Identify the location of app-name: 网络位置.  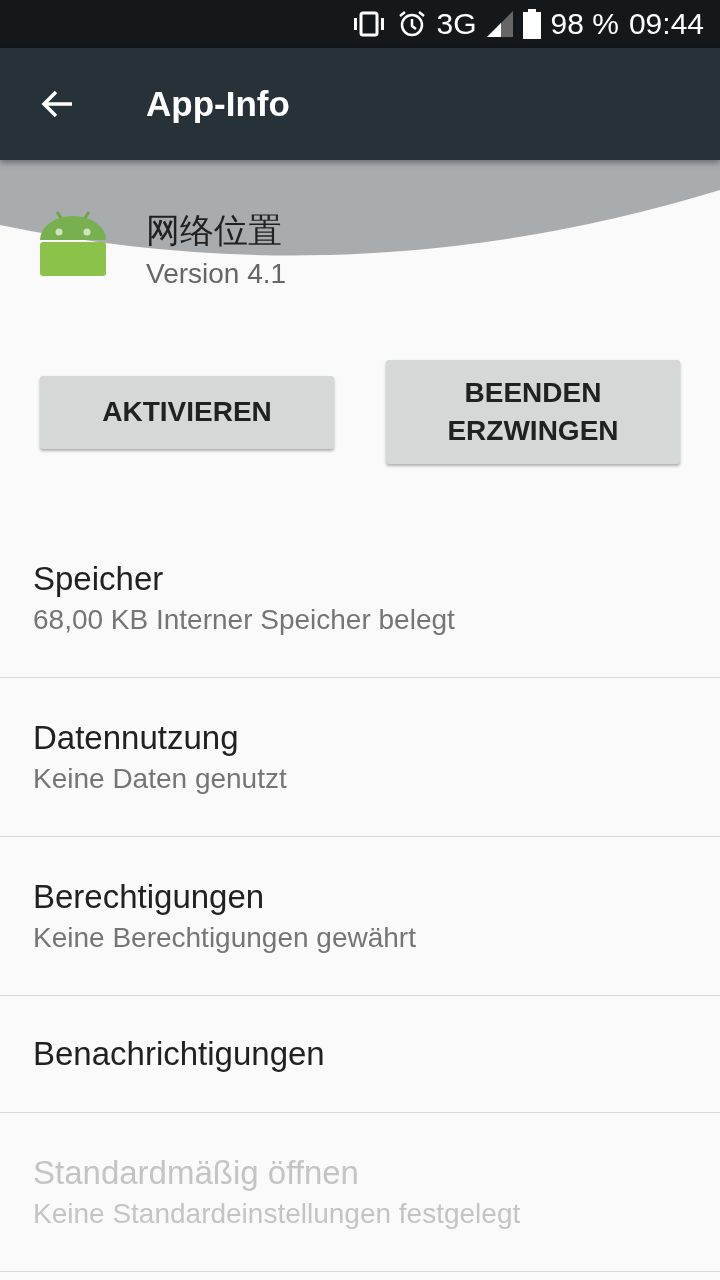
(214, 230).